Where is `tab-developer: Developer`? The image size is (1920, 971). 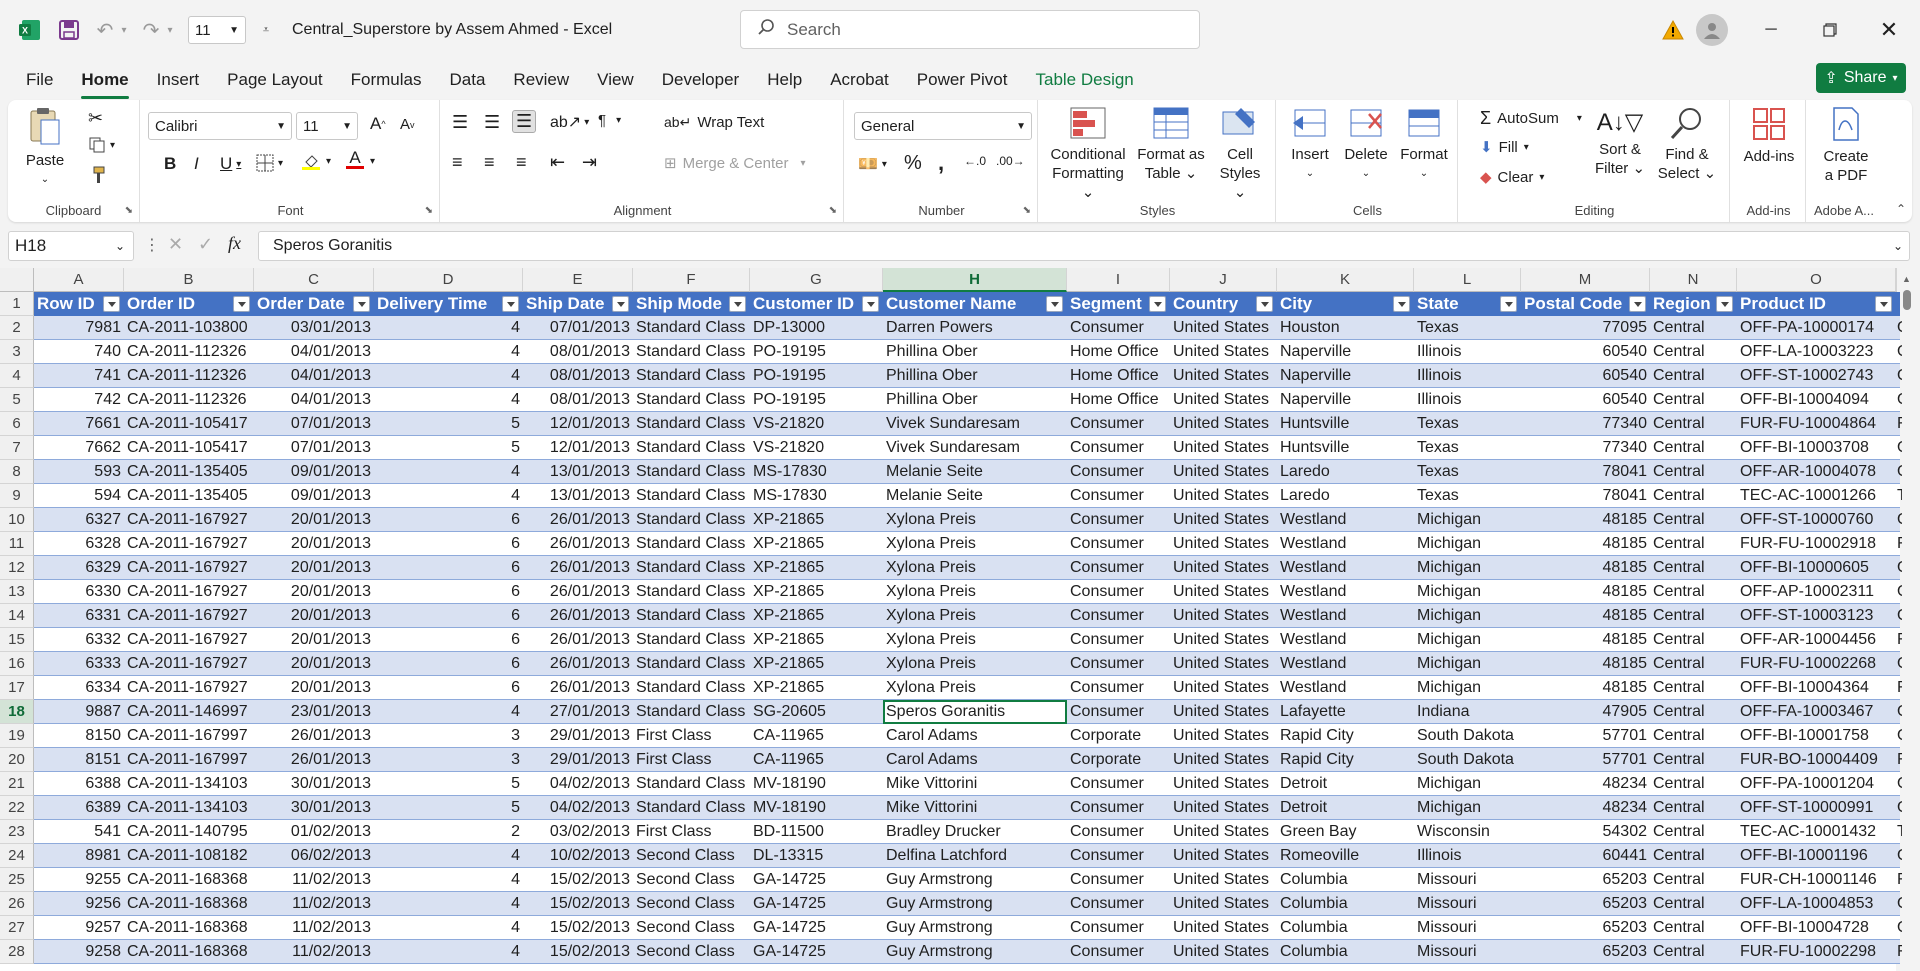 tab-developer: Developer is located at coordinates (701, 80).